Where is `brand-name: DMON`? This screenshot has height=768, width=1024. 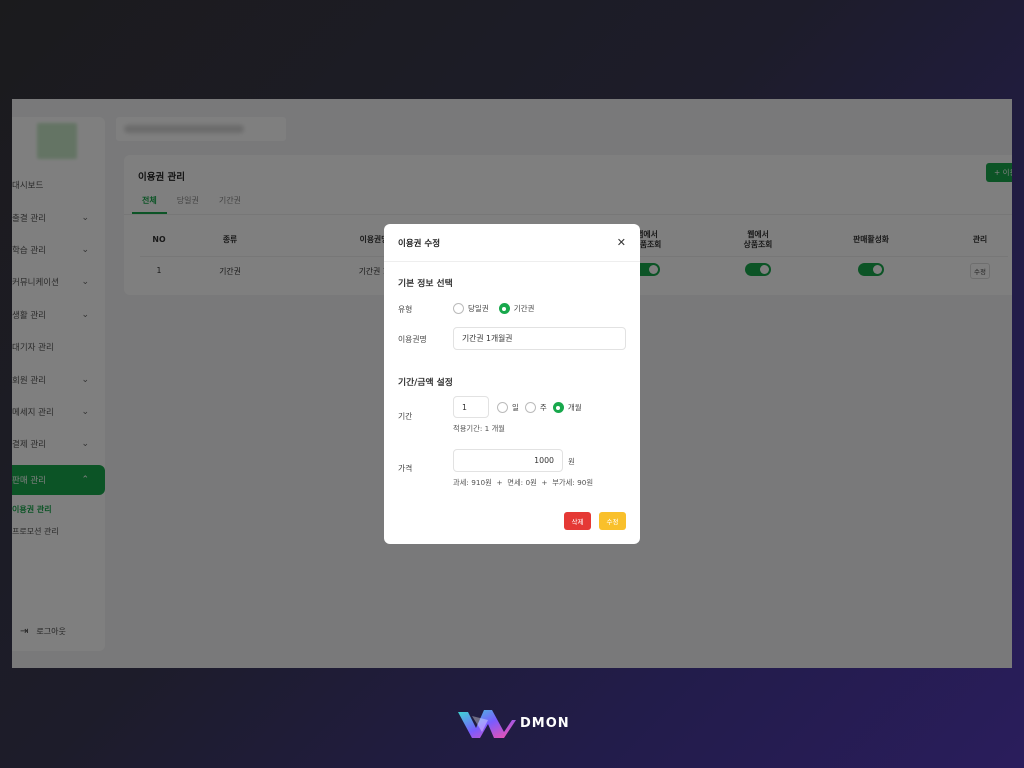
brand-name: DMON is located at coordinates (545, 723).